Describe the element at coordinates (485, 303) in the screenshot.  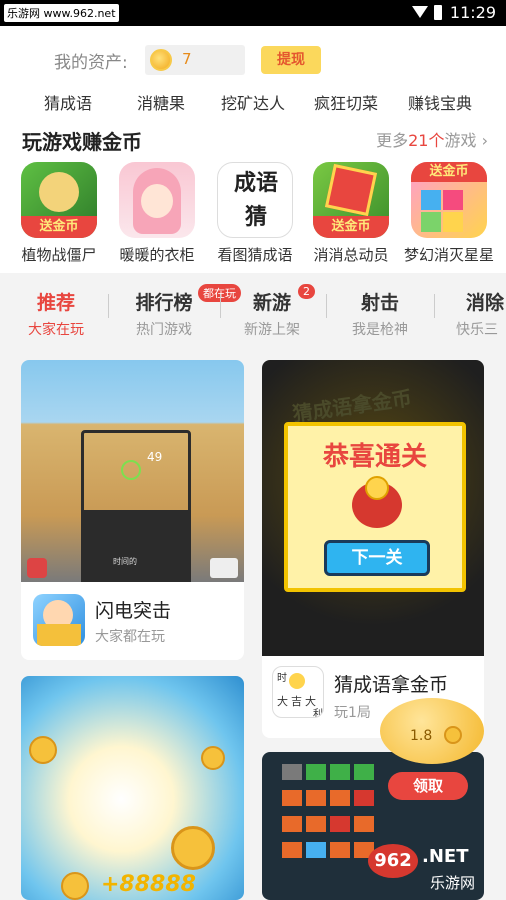
I see `tab-title: 消除` at that location.